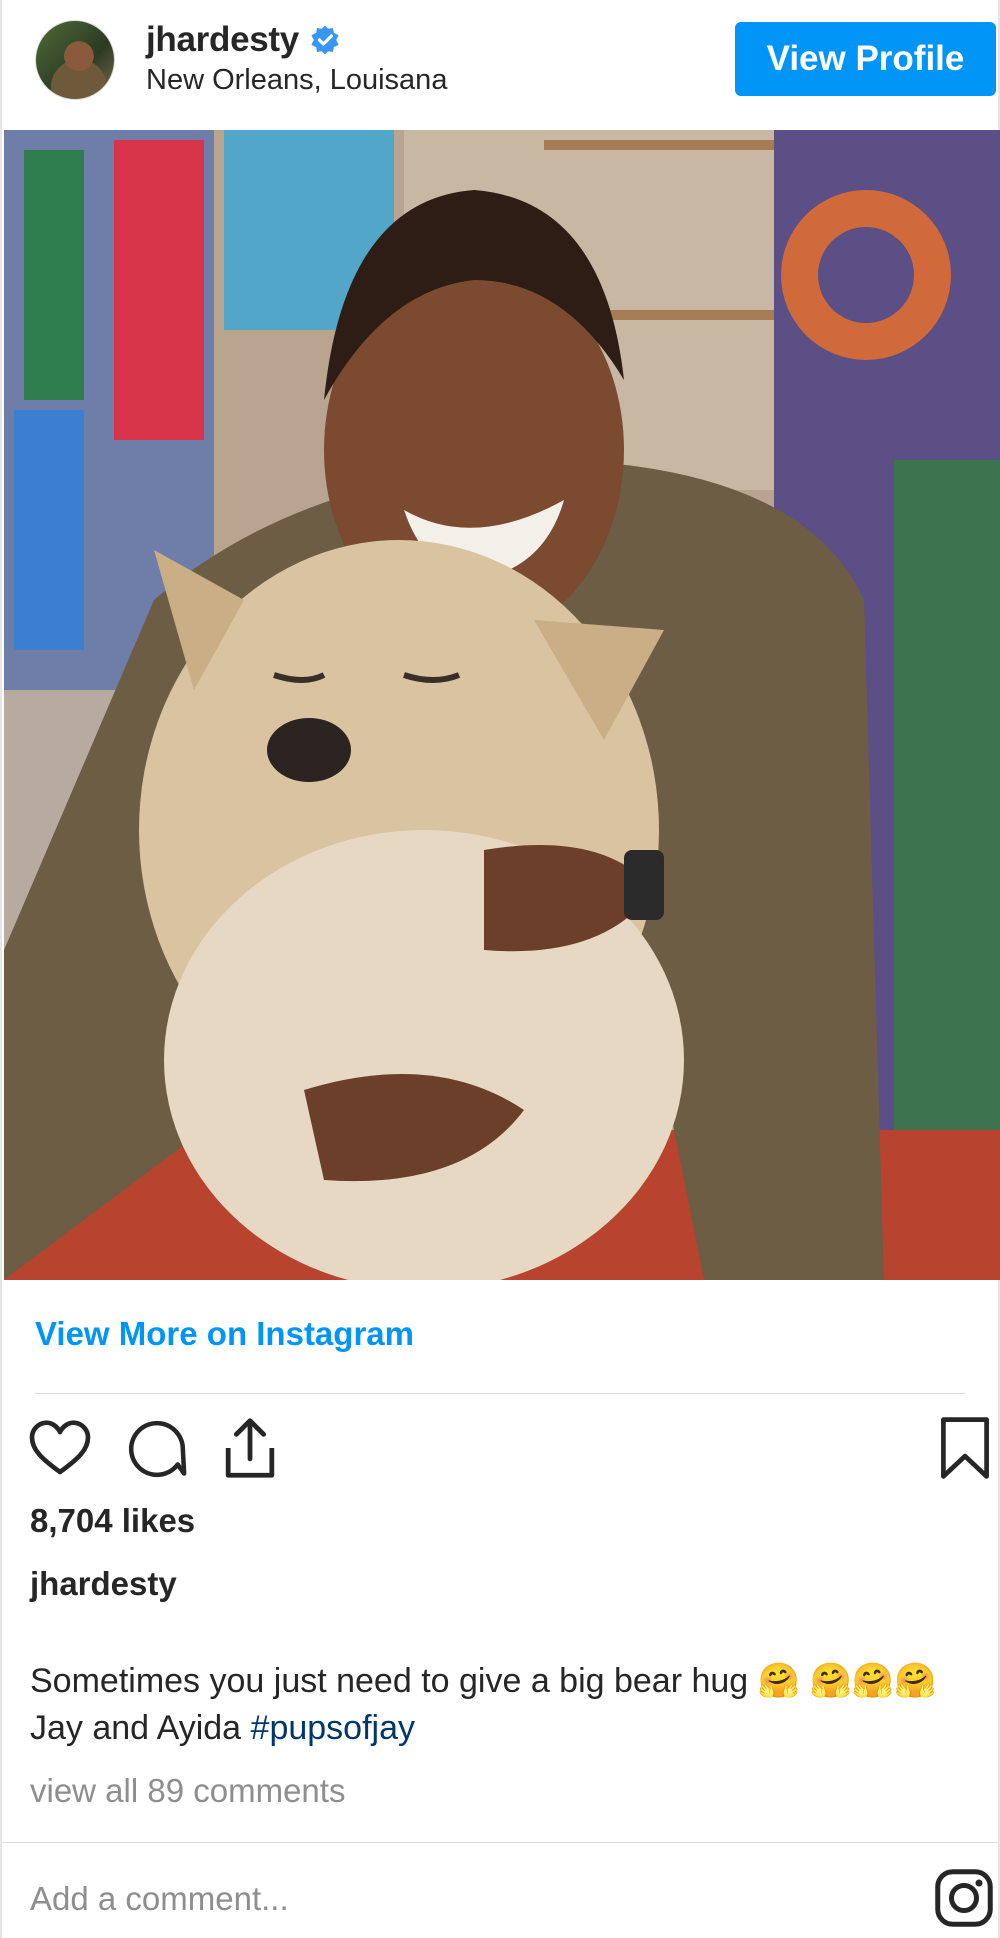 This screenshot has height=1938, width=1000. I want to click on view-profile-button: View Profile, so click(865, 59).